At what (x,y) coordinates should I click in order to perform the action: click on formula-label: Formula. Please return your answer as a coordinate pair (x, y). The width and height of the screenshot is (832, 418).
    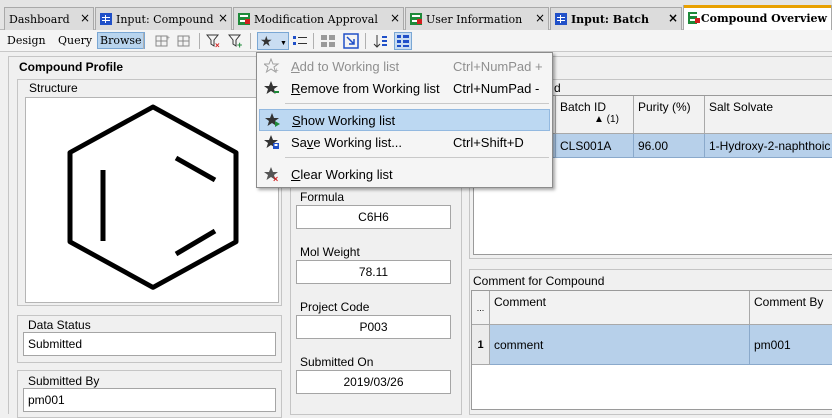
    Looking at the image, I should click on (322, 197).